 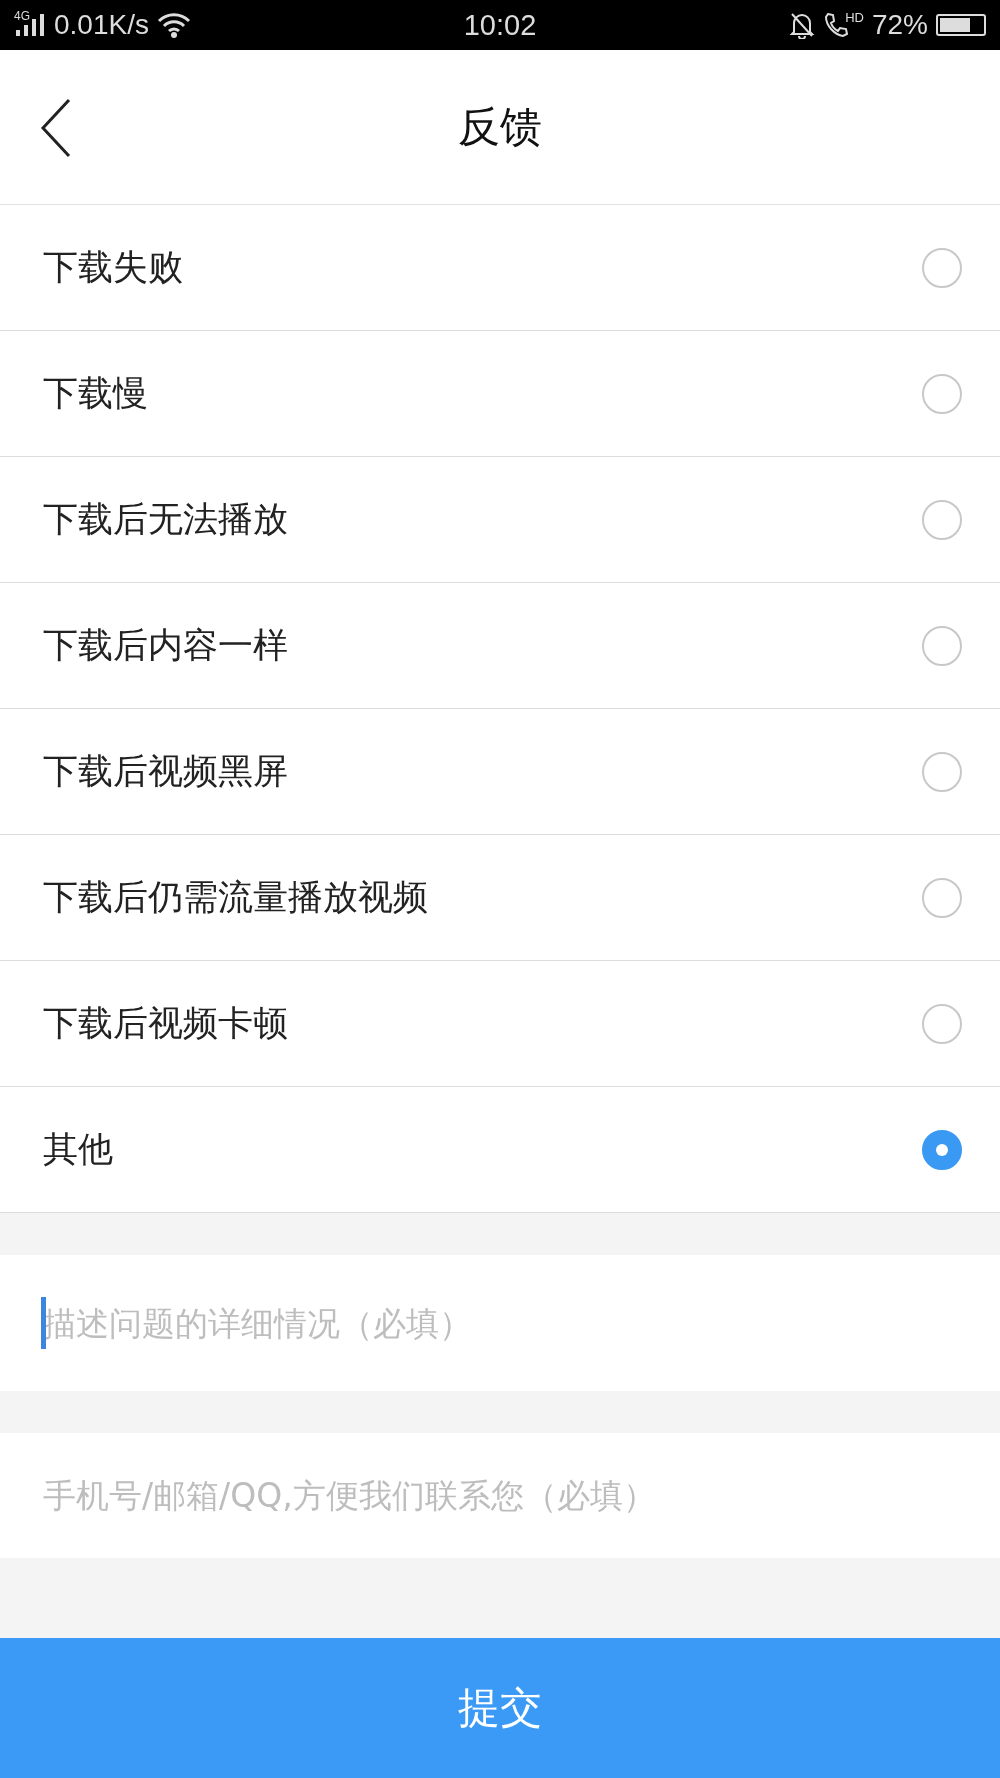 What do you see at coordinates (101, 25) in the screenshot?
I see `network-speed: 0.01K/s` at bounding box center [101, 25].